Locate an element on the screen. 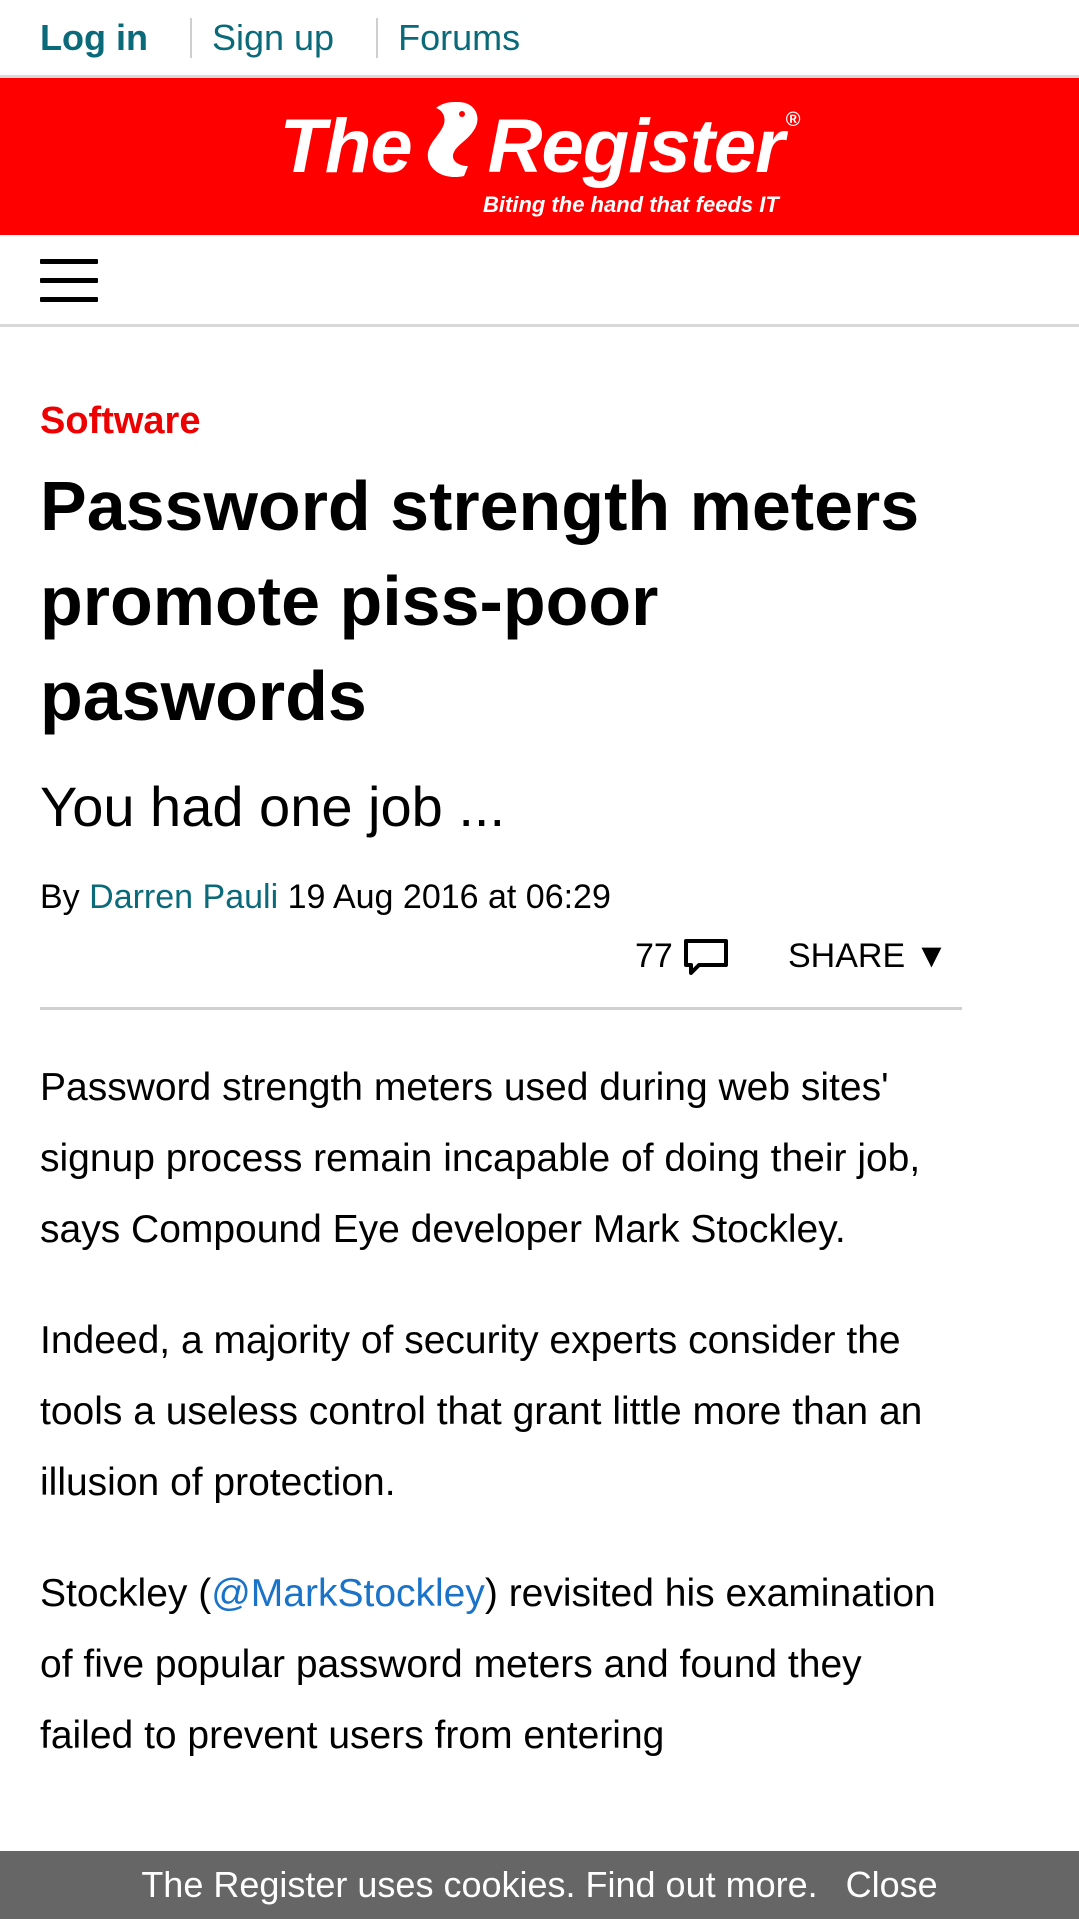  comments-button: 77 is located at coordinates (682, 956).